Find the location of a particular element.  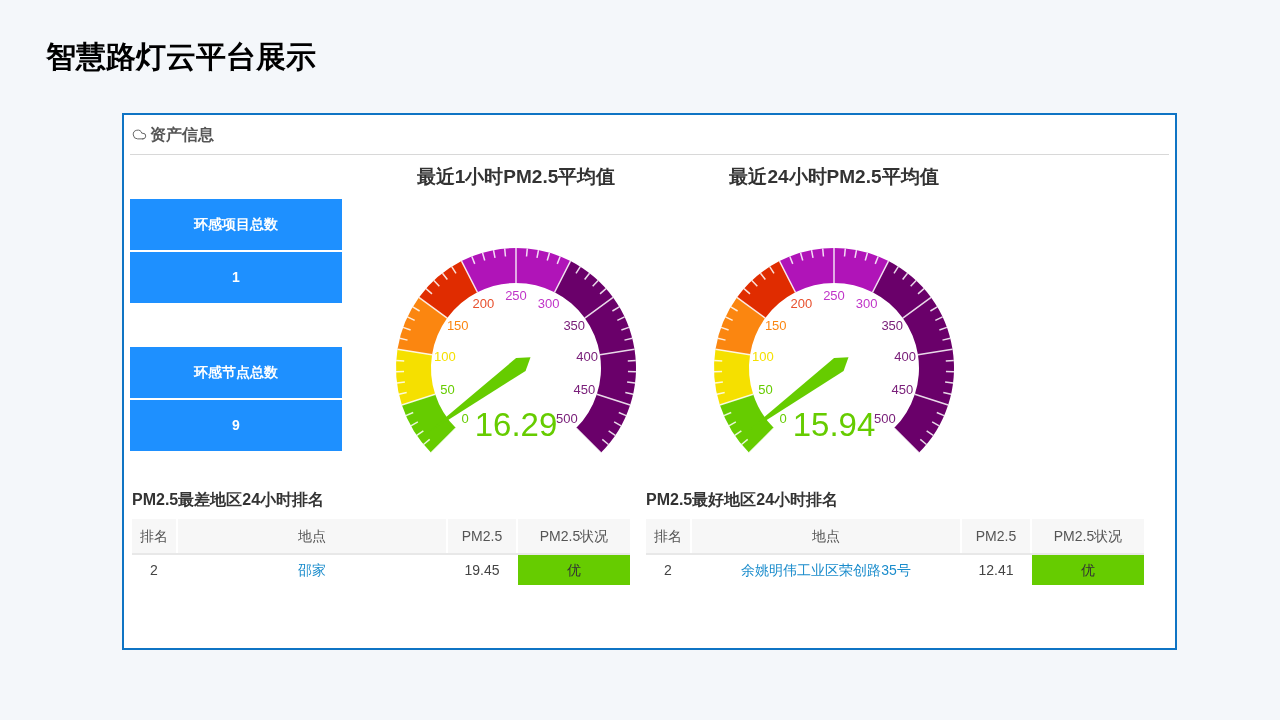

gauge-title: 最近24小时PM2.5平均值 is located at coordinates (834, 177).